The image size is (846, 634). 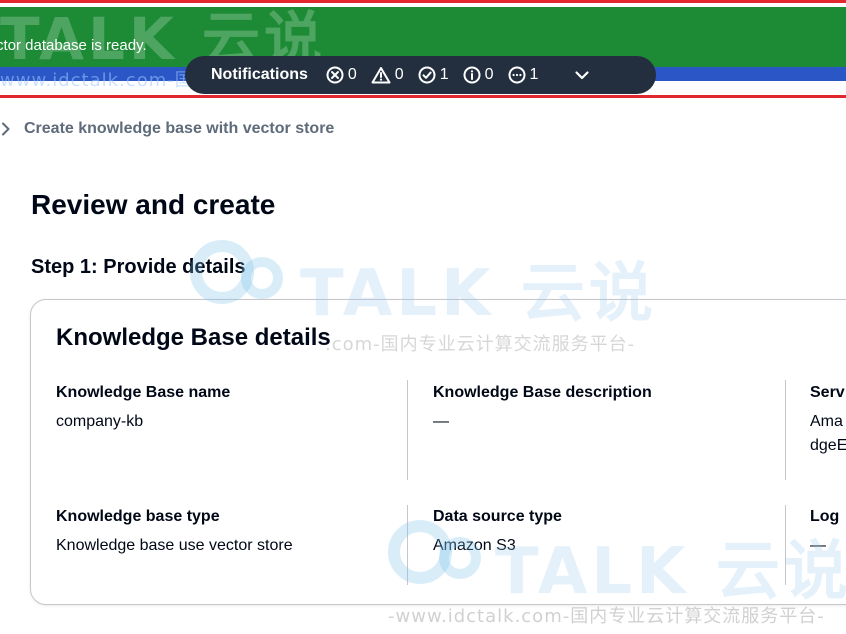 I want to click on notif-warning-count: 0, so click(x=387, y=75).